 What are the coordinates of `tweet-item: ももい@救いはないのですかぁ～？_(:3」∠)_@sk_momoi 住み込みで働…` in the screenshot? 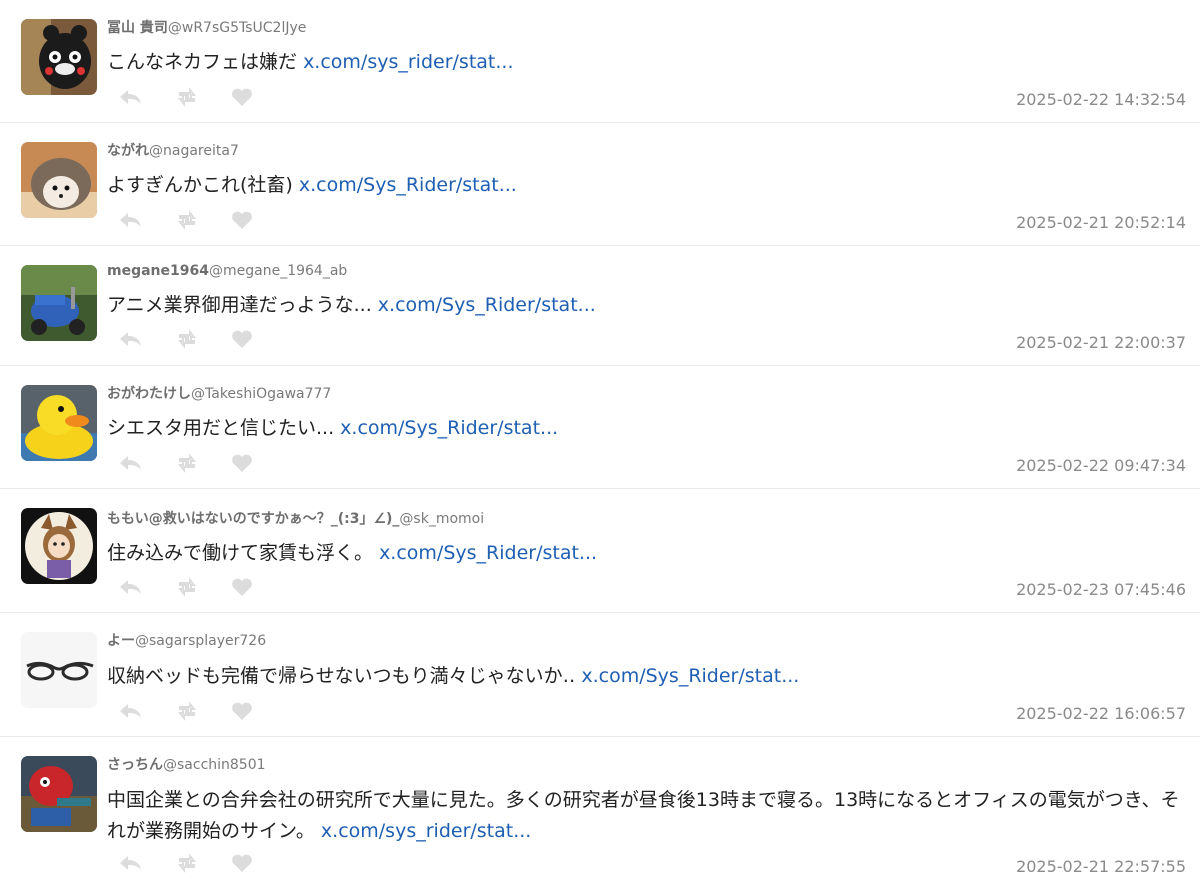 It's located at (600, 551).